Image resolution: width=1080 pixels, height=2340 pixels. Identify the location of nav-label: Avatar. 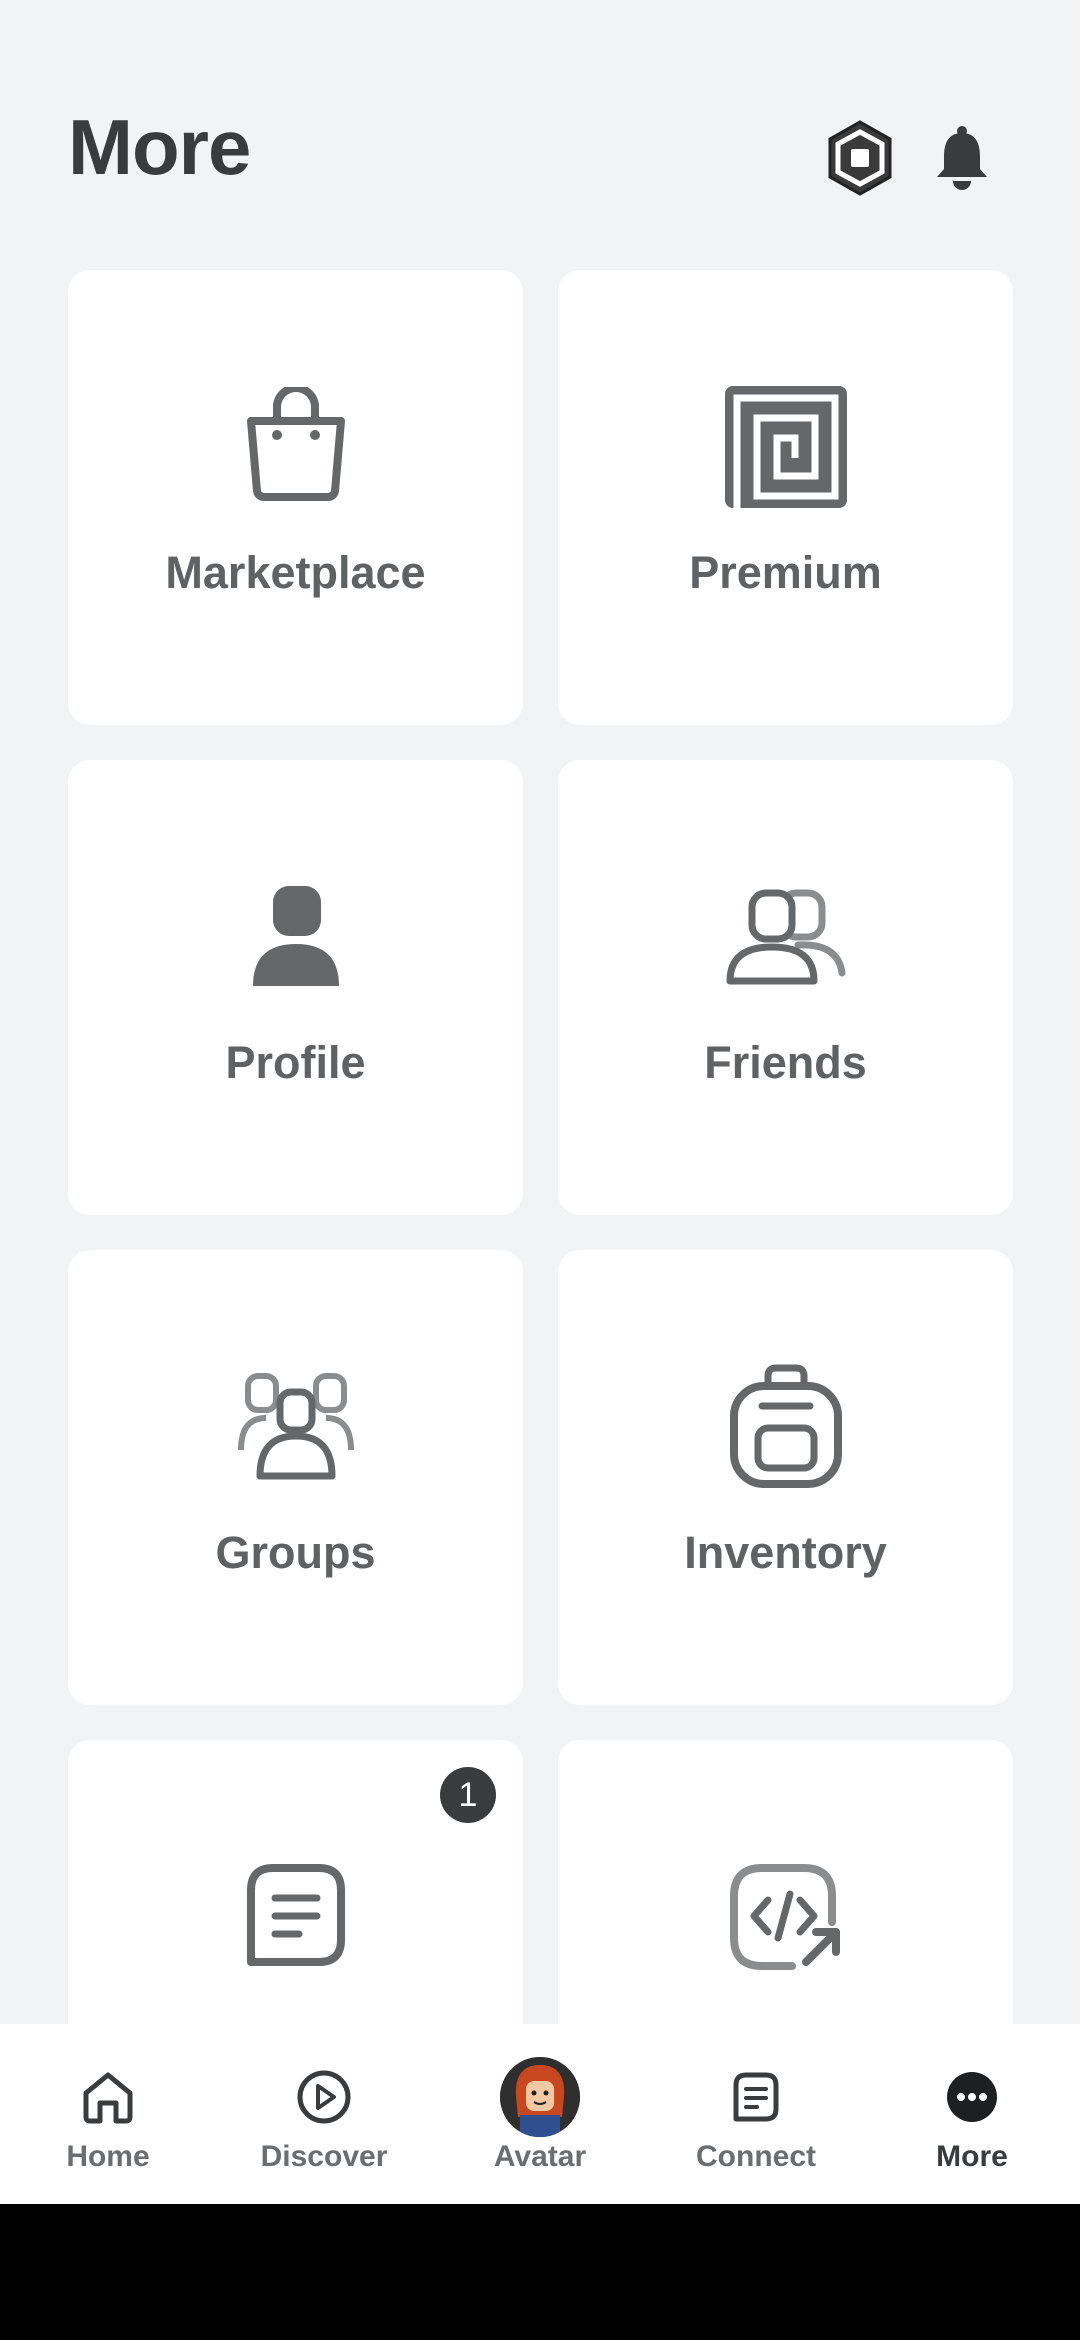
(540, 2156).